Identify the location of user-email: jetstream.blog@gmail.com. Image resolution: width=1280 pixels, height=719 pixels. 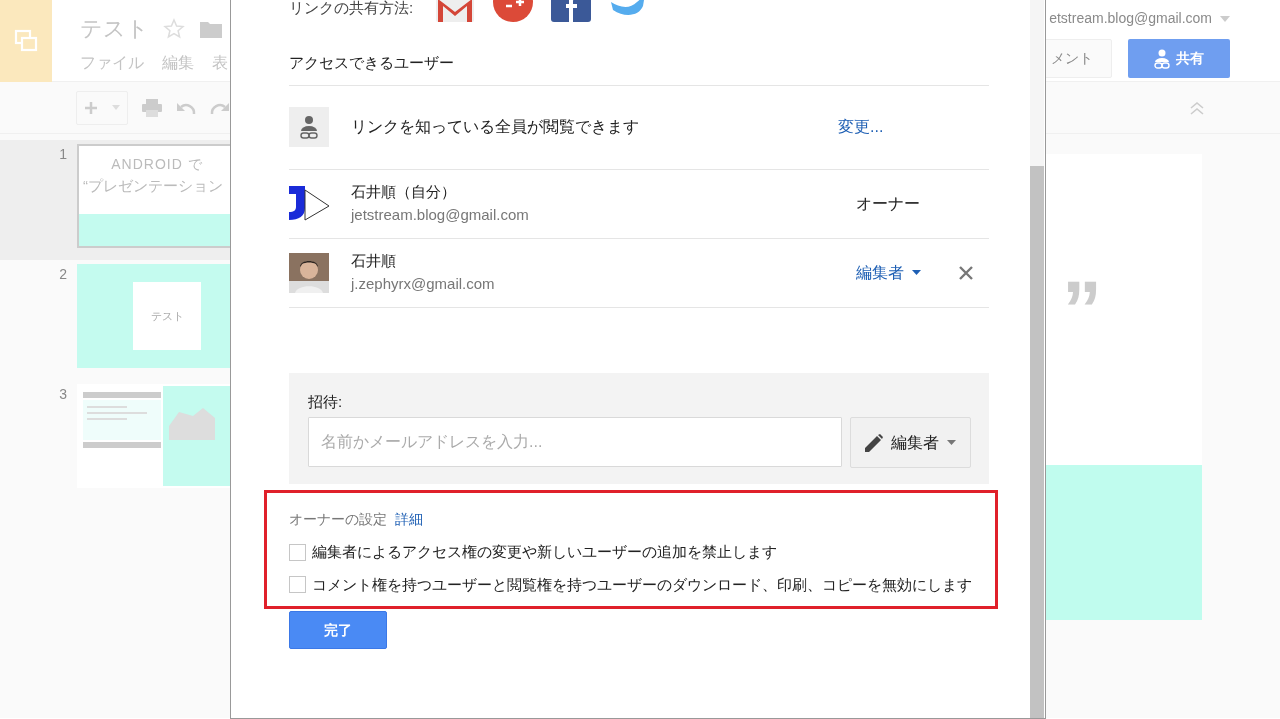
(440, 214).